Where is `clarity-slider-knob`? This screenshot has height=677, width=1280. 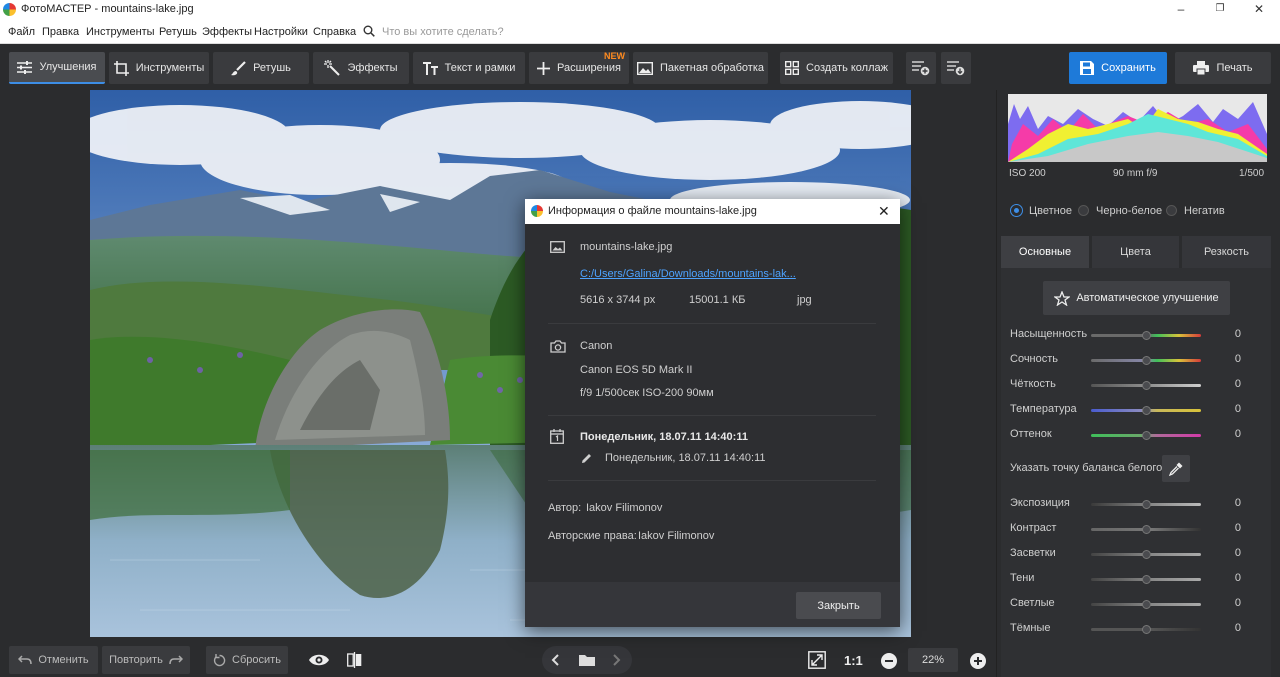
clarity-slider-knob is located at coordinates (1146, 385).